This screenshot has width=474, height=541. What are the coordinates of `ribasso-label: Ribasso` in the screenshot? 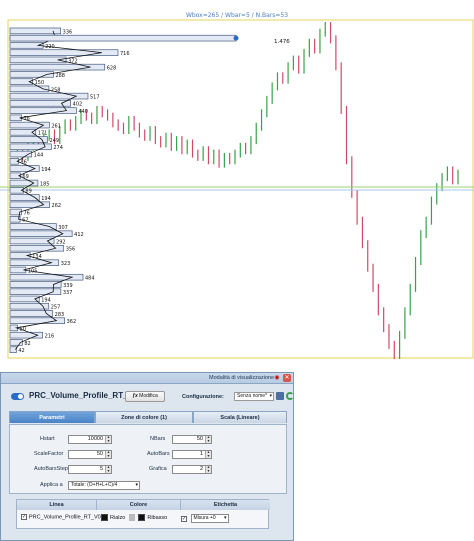 It's located at (157, 517).